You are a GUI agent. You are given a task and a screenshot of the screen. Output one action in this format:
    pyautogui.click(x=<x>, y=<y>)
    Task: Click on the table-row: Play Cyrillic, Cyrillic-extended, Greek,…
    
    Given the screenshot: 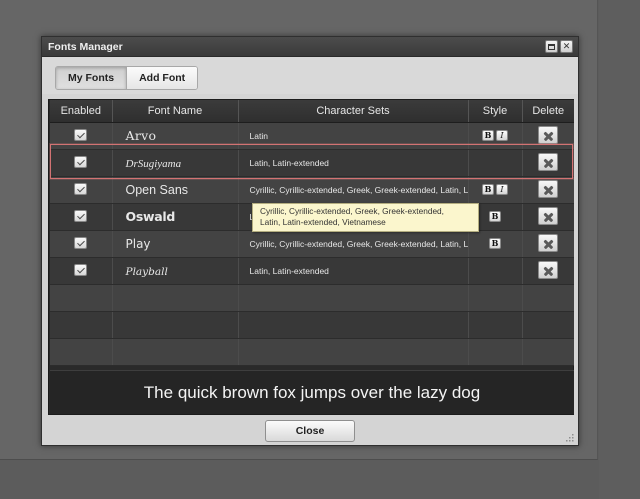 What is the action you would take?
    pyautogui.click(x=312, y=244)
    